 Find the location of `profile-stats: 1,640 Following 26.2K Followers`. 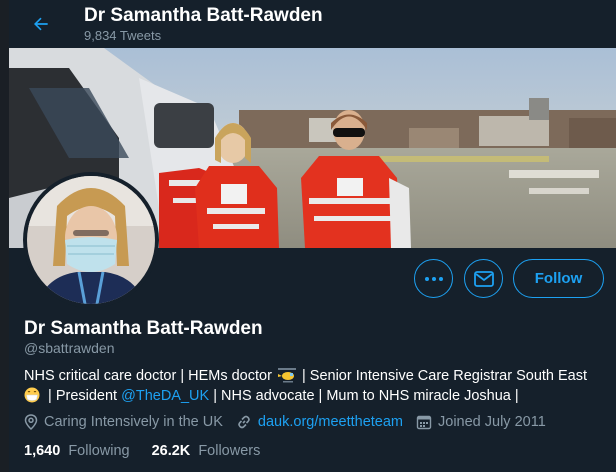

profile-stats: 1,640 Following 26.2K Followers is located at coordinates (153, 451).